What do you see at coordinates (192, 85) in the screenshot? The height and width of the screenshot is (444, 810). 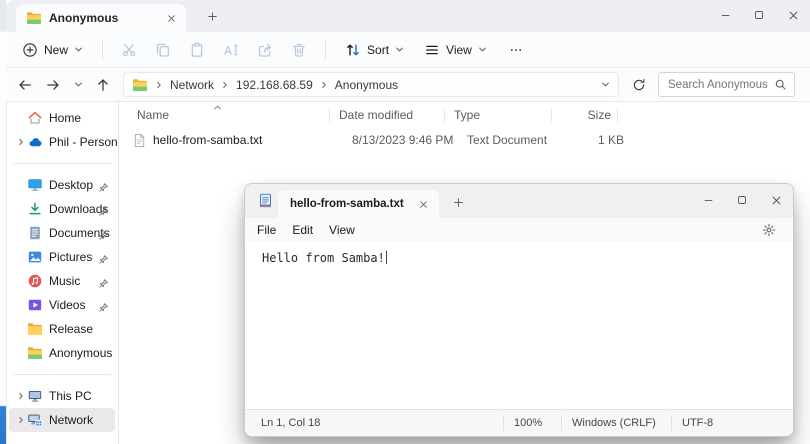 I see `breadcrumb-item-network: Network` at bounding box center [192, 85].